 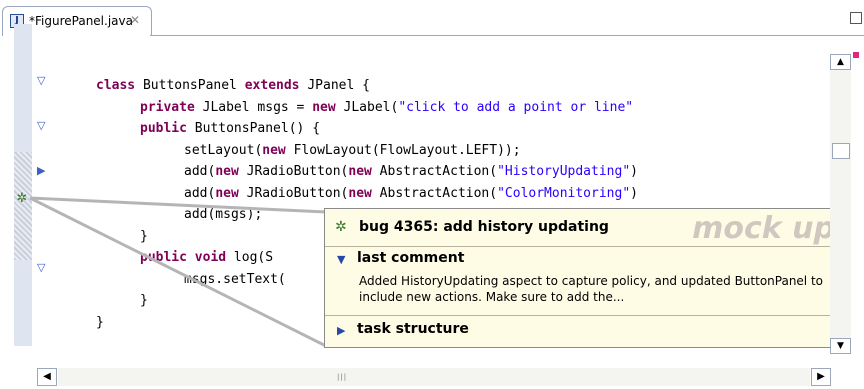 What do you see at coordinates (235, 279) in the screenshot?
I see `code-text: msgs.setText(` at bounding box center [235, 279].